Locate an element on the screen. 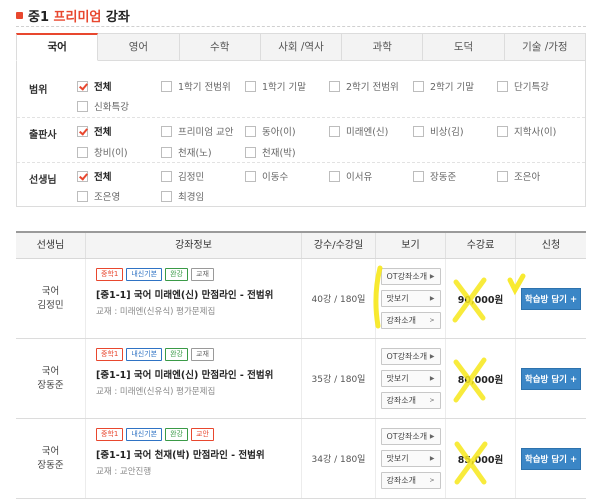 The image size is (600, 500). filter-scope-label: 범위 is located at coordinates (38, 90).